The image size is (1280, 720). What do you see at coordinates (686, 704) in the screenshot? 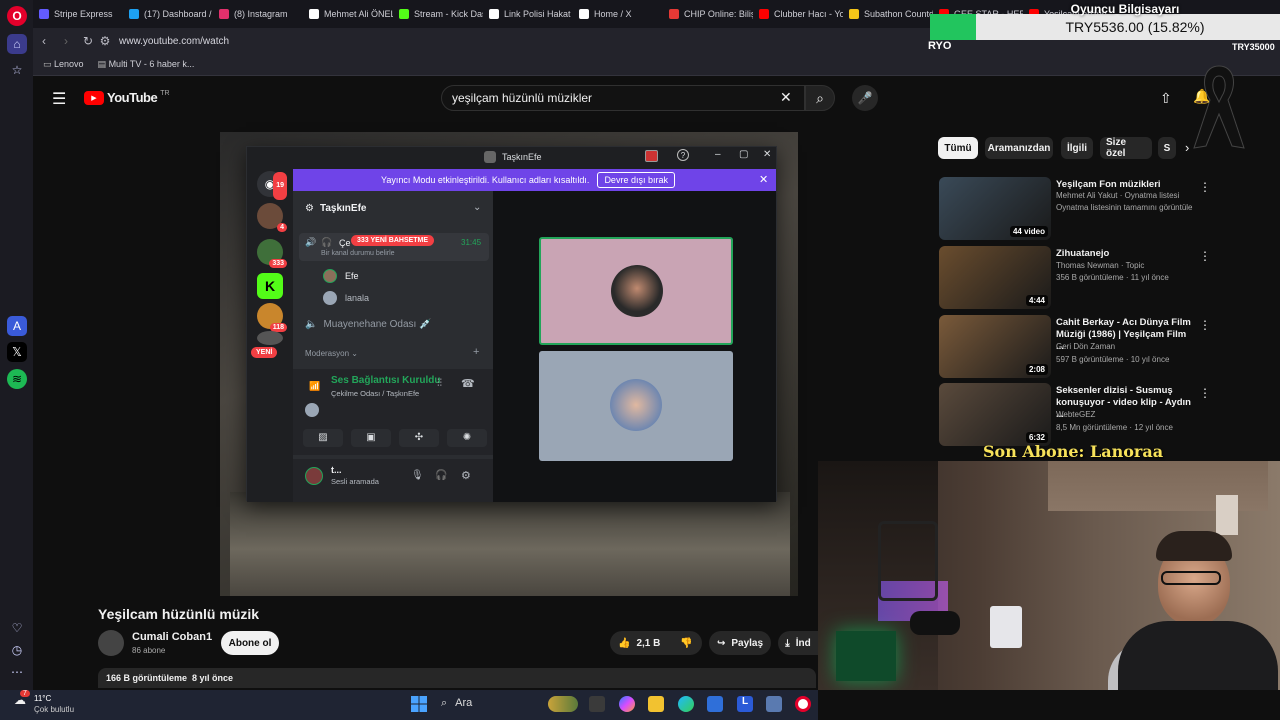
I see `edge-icon` at bounding box center [686, 704].